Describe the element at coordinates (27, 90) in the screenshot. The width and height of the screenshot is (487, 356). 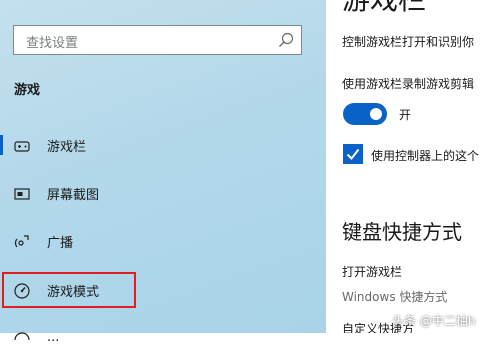
I see `category-title: 游戏` at that location.